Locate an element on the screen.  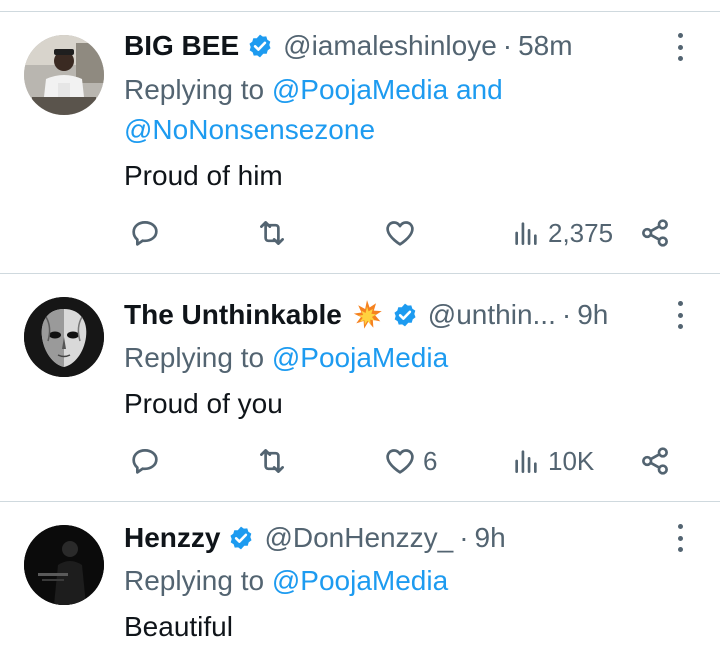
views-button: 10K is located at coordinates (552, 461).